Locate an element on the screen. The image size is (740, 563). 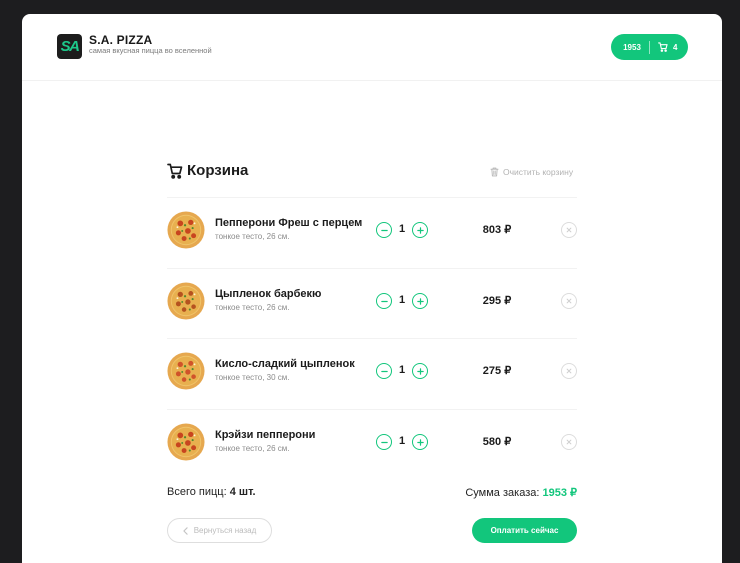
back-button-label: Вернуться назад is located at coordinates (225, 530).